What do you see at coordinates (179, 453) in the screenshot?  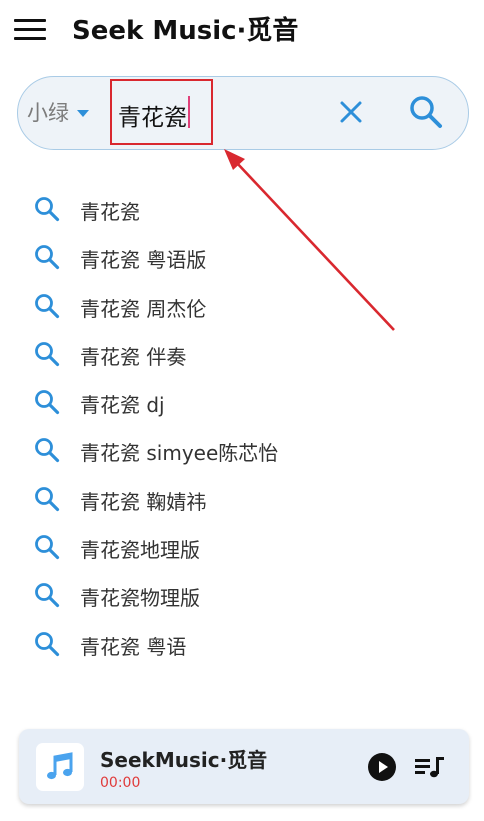 I see `suggestion-text: 青花瓷 simyee陈芯怡` at bounding box center [179, 453].